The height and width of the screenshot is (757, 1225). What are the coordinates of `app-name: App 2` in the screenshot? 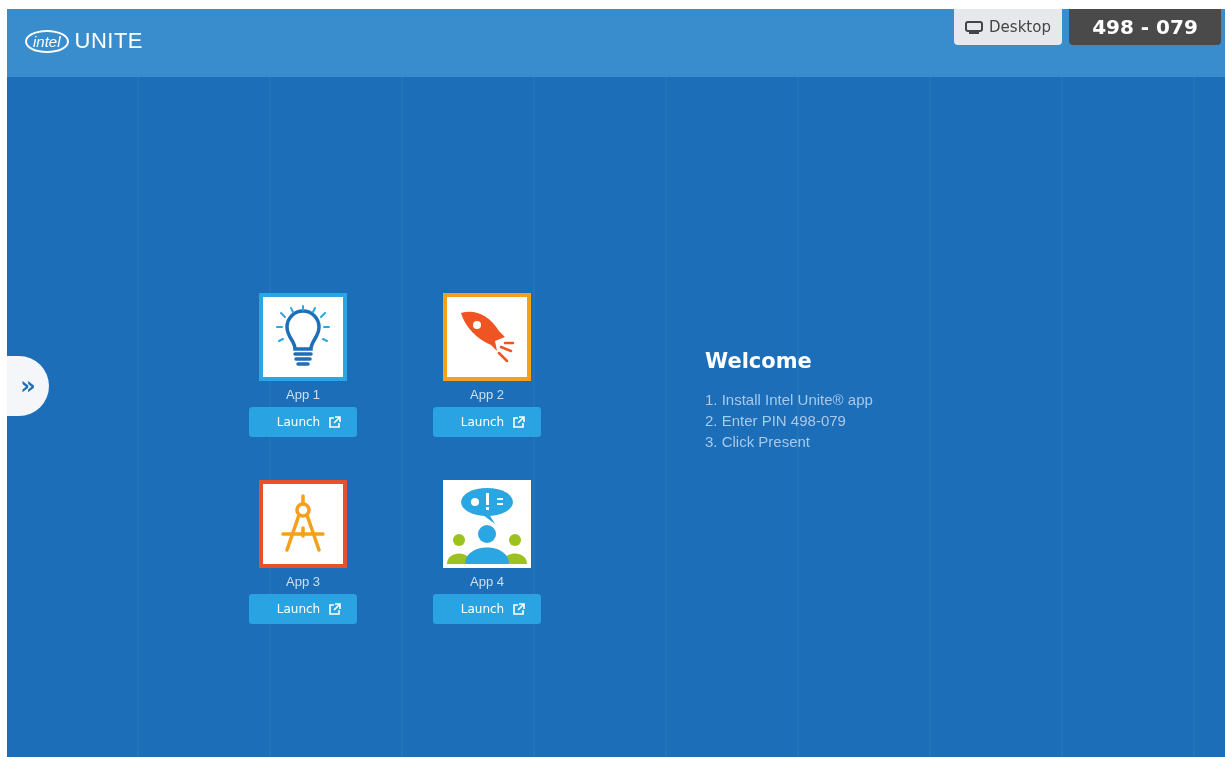 It's located at (487, 394).